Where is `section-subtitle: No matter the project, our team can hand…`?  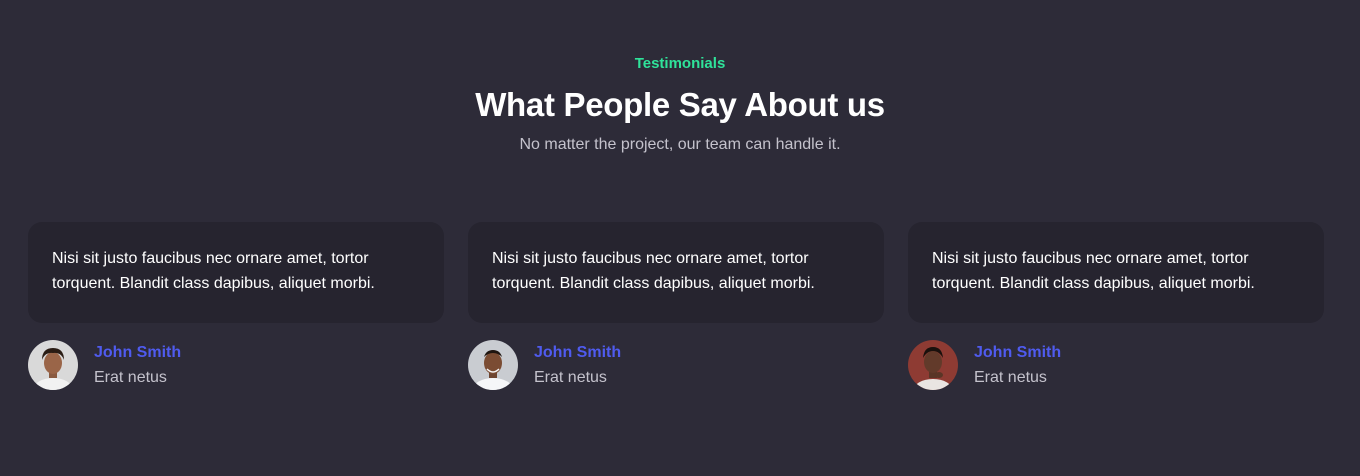
section-subtitle: No matter the project, our team can hand… is located at coordinates (680, 144).